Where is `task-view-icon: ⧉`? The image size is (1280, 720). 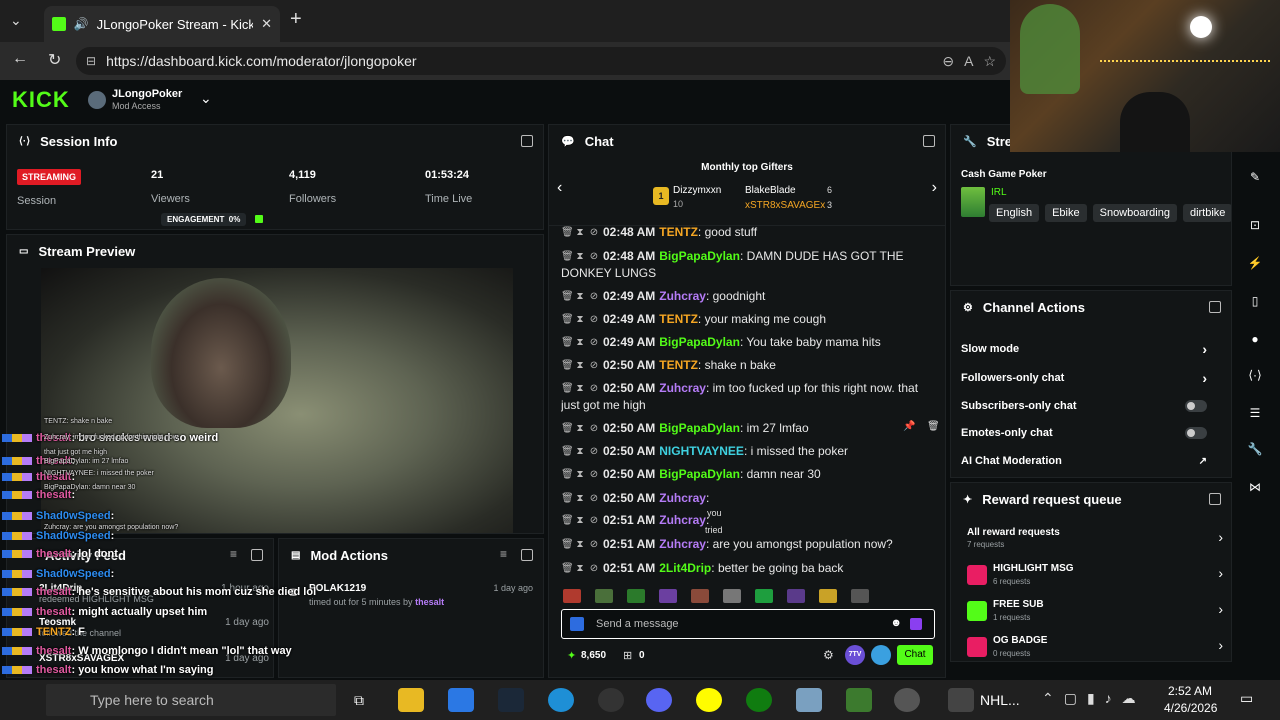 task-view-icon: ⧉ is located at coordinates (359, 700).